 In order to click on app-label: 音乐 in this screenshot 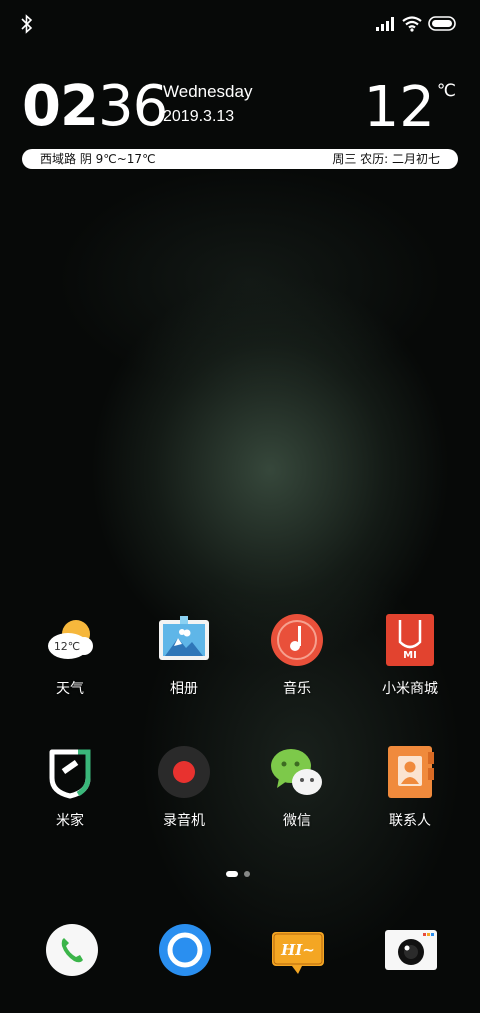, I will do `click(297, 689)`.